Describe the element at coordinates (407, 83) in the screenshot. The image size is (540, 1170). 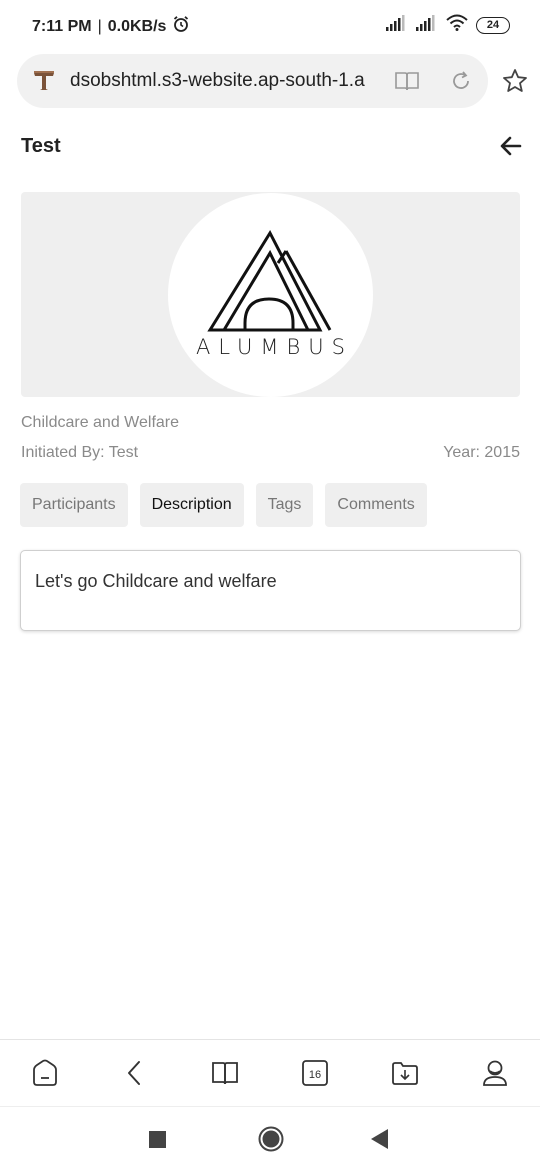
I see `reader-mode-icon` at that location.